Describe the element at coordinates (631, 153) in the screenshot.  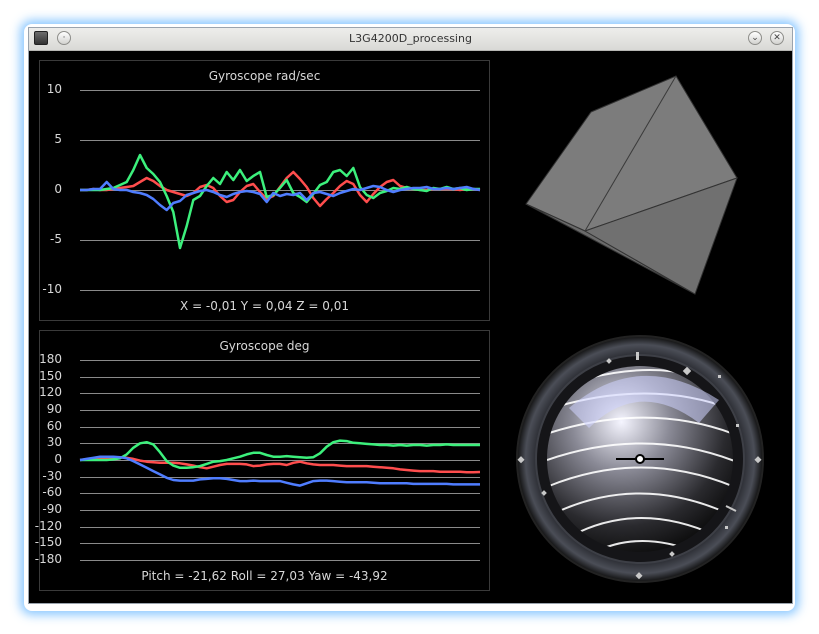
I see `cube-face-top` at that location.